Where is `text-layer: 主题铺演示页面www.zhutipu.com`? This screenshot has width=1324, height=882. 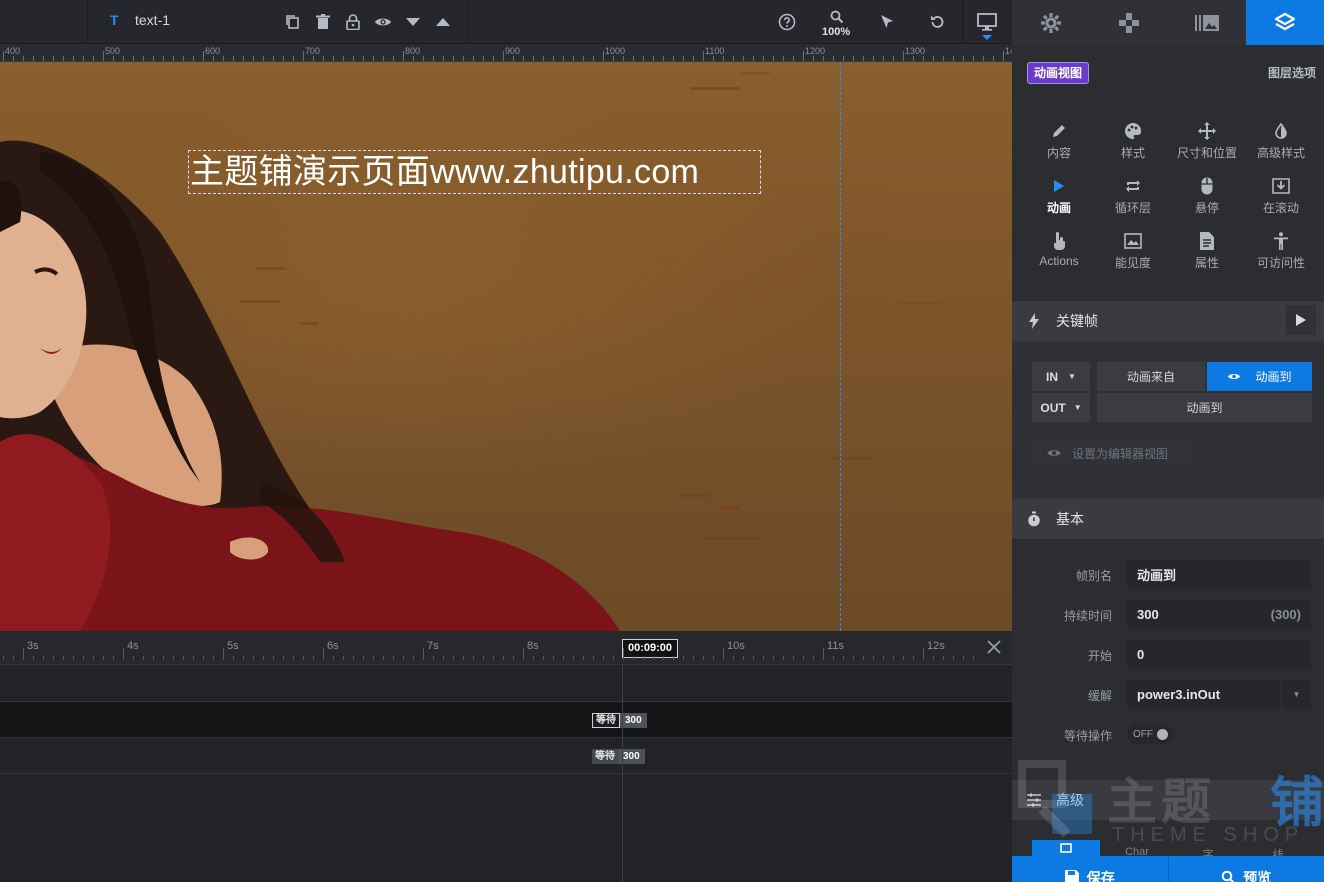 text-layer: 主题铺演示页面www.zhutipu.com is located at coordinates (474, 172).